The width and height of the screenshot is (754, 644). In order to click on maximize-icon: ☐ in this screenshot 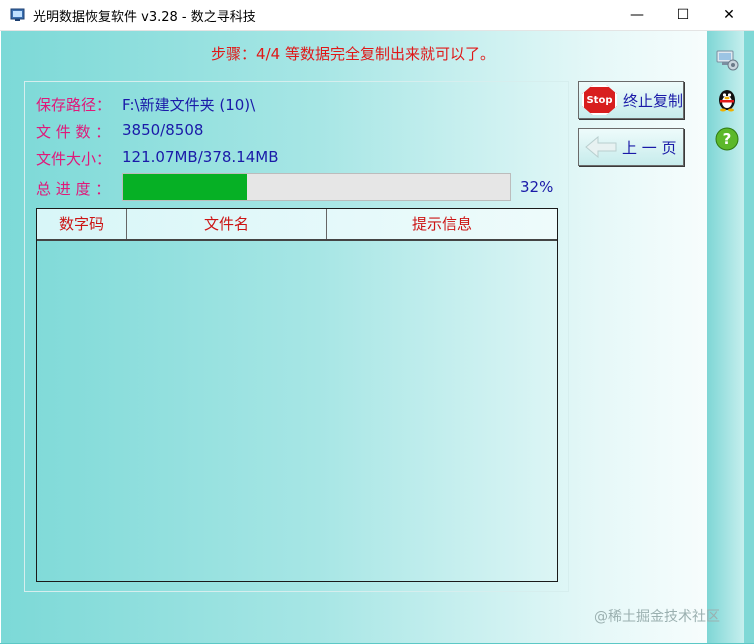, I will do `click(683, 15)`.